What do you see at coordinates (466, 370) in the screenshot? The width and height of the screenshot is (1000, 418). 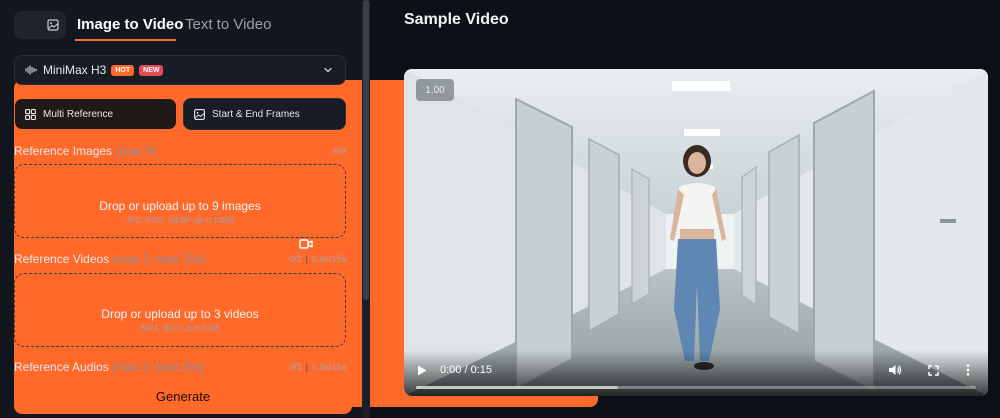 I see `playback-time: 0:00 / 0:15` at bounding box center [466, 370].